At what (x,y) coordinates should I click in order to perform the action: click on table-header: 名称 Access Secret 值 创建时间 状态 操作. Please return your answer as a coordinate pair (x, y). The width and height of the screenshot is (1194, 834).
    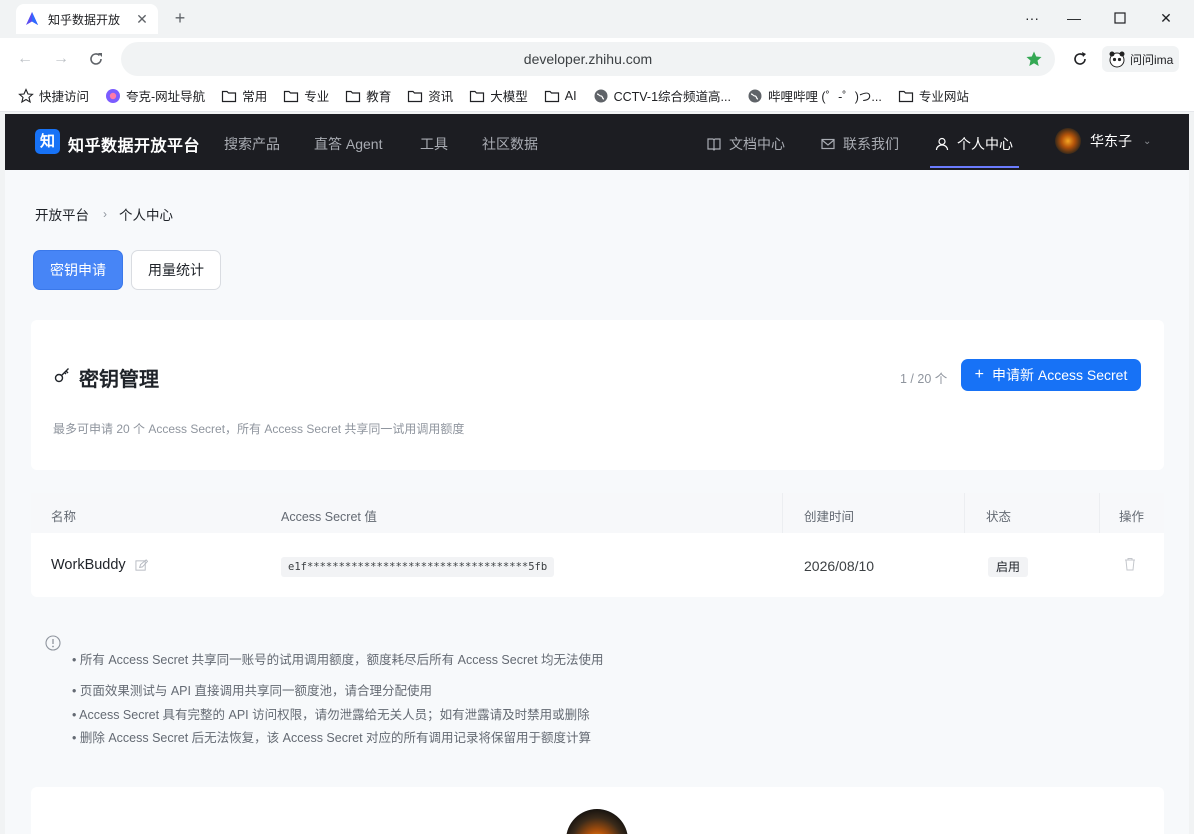
    Looking at the image, I should click on (597, 513).